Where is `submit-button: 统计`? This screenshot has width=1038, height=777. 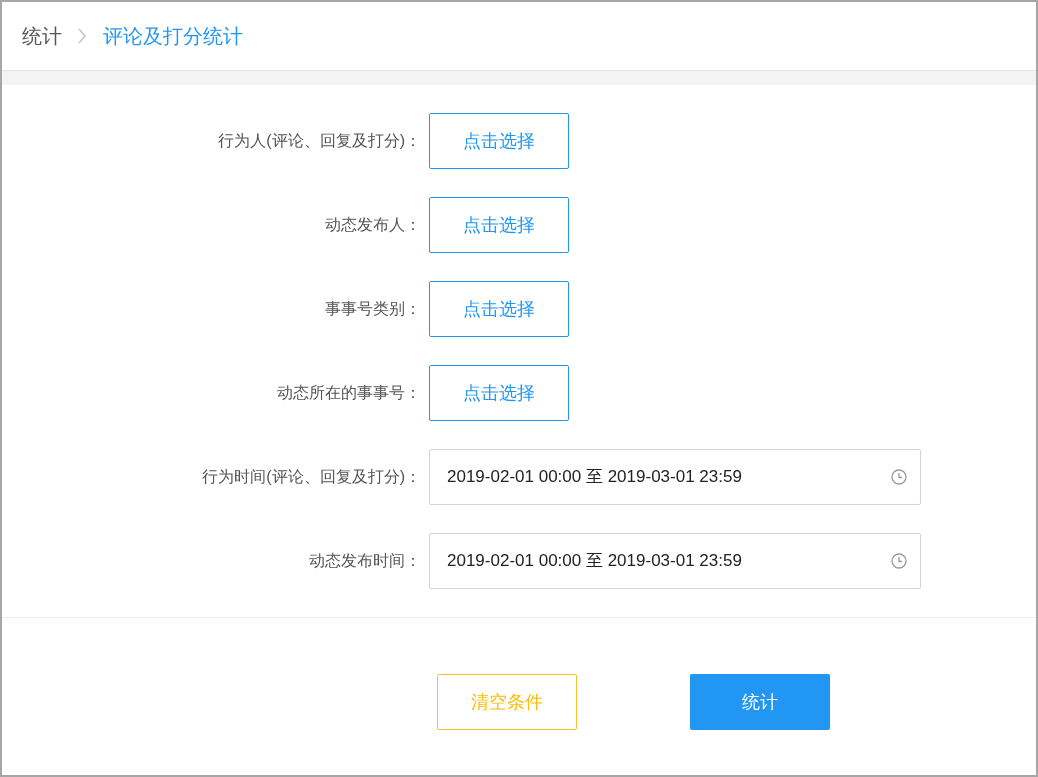 submit-button: 统计 is located at coordinates (760, 702).